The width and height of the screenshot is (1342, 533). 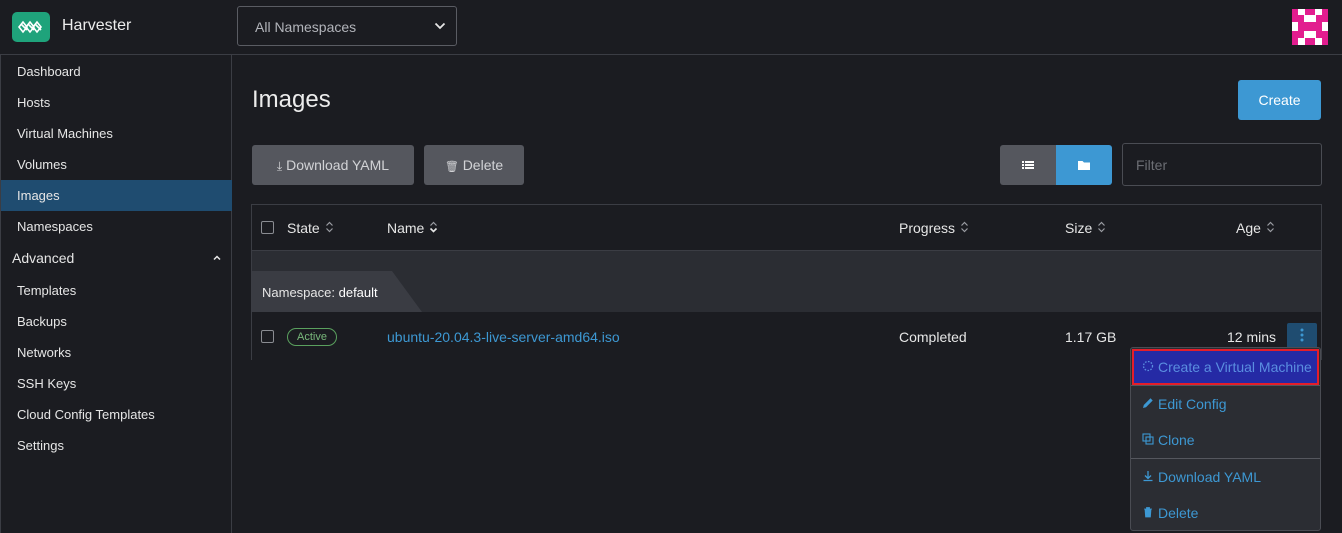 What do you see at coordinates (97, 25) in the screenshot?
I see `app-title: Harvester` at bounding box center [97, 25].